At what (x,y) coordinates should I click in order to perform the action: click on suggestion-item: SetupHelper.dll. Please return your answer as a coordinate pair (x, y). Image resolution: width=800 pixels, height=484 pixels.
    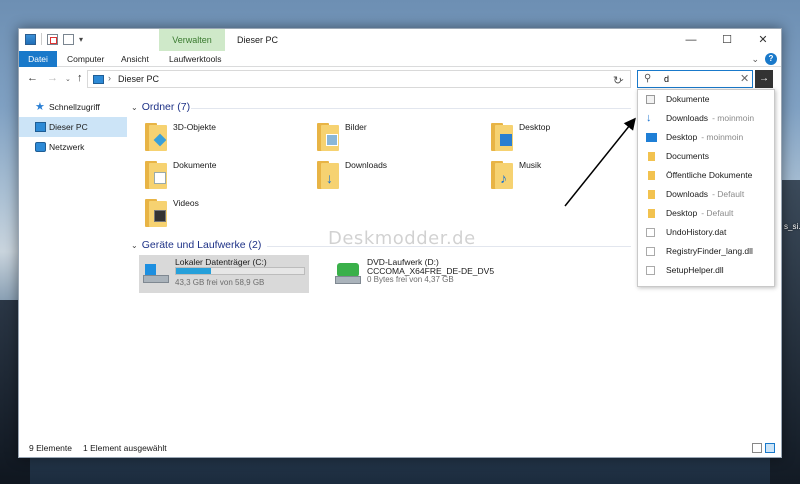
    Looking at the image, I should click on (706, 270).